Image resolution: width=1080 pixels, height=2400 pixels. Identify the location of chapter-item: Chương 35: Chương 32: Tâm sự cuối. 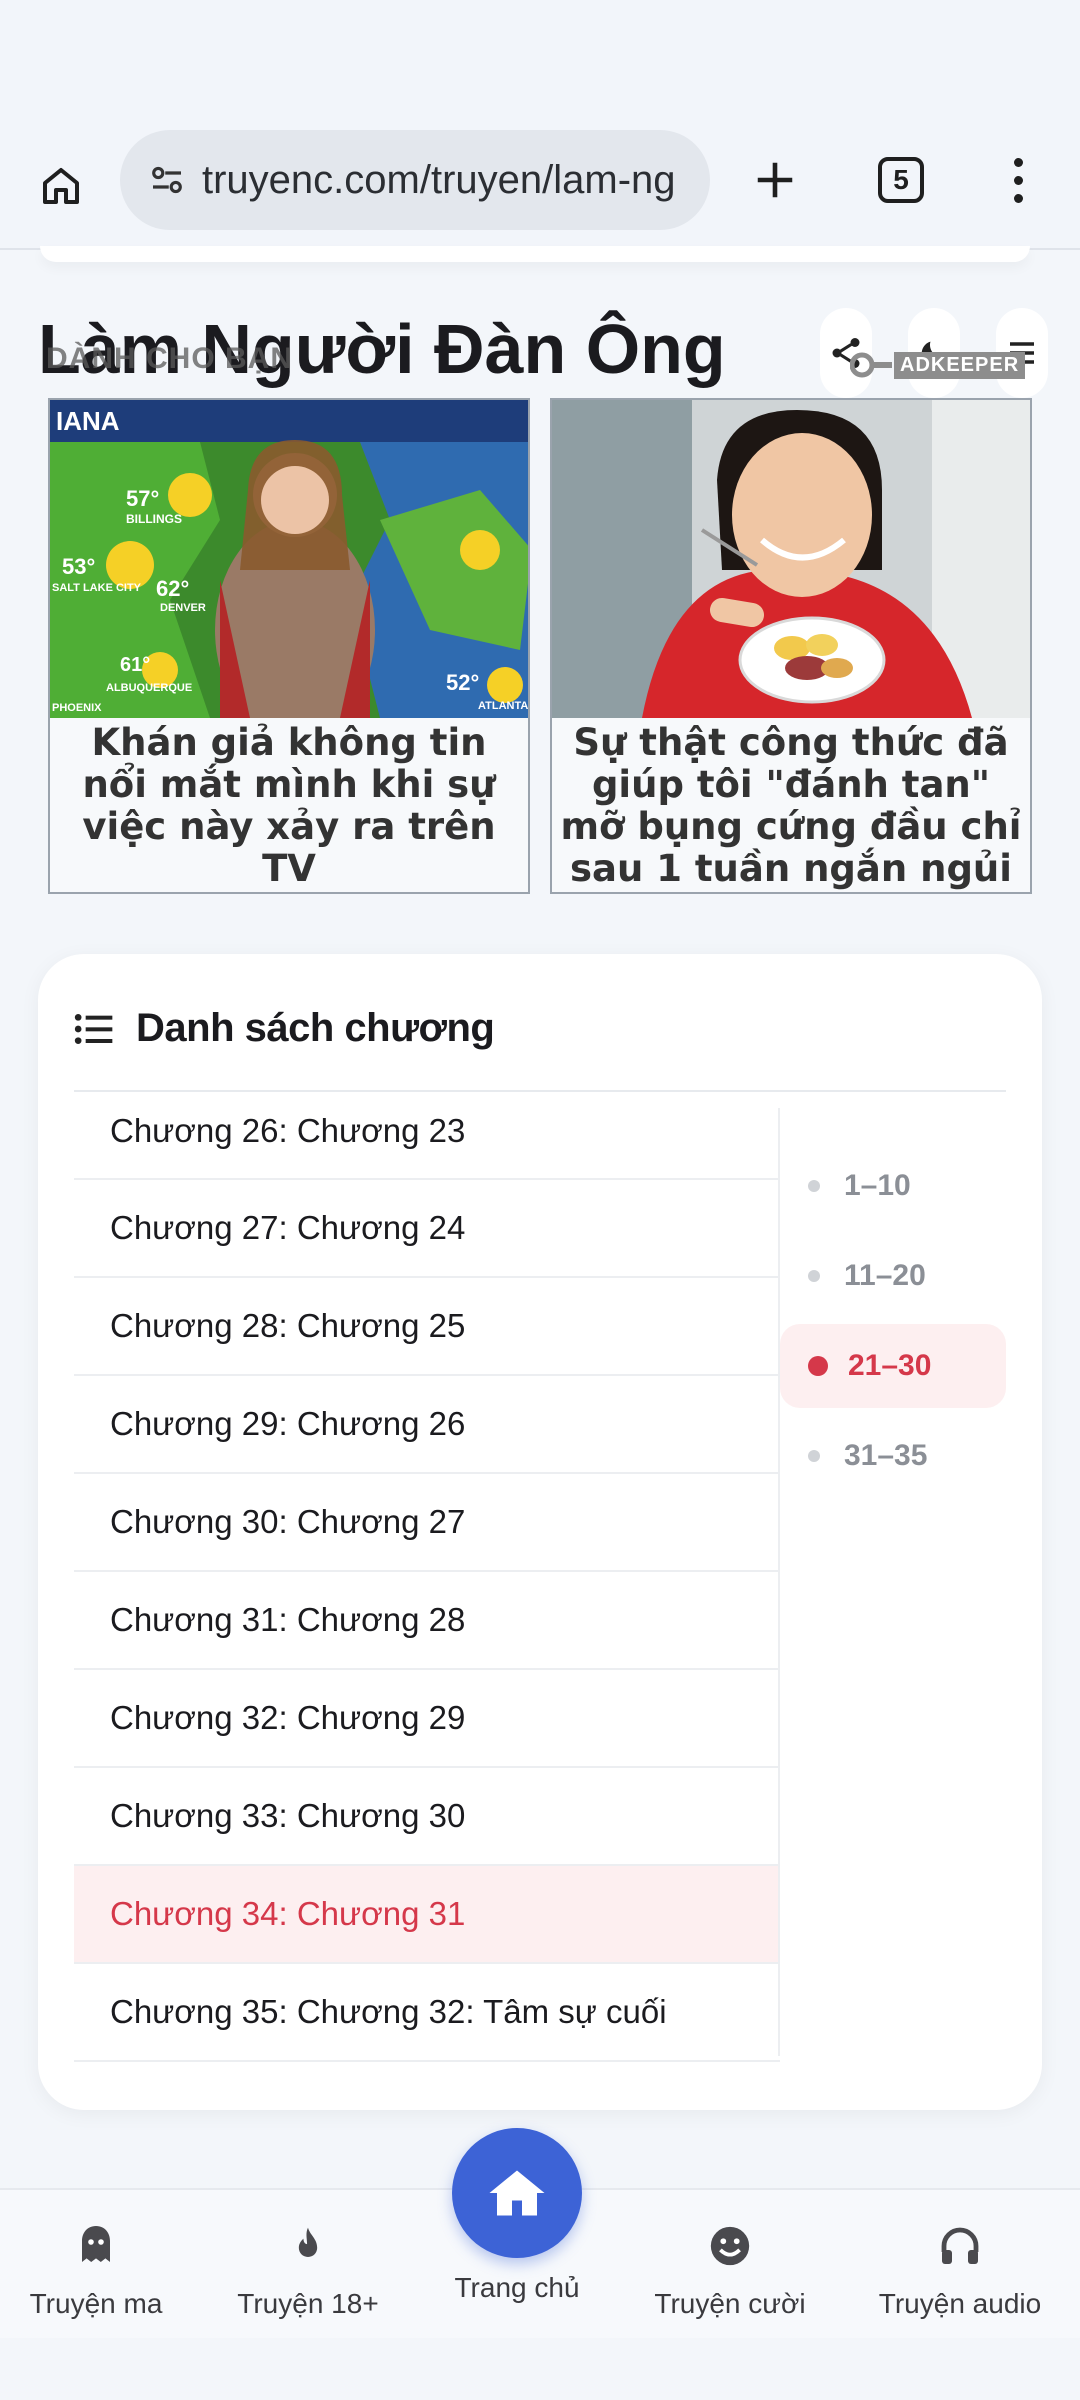
(427, 2013).